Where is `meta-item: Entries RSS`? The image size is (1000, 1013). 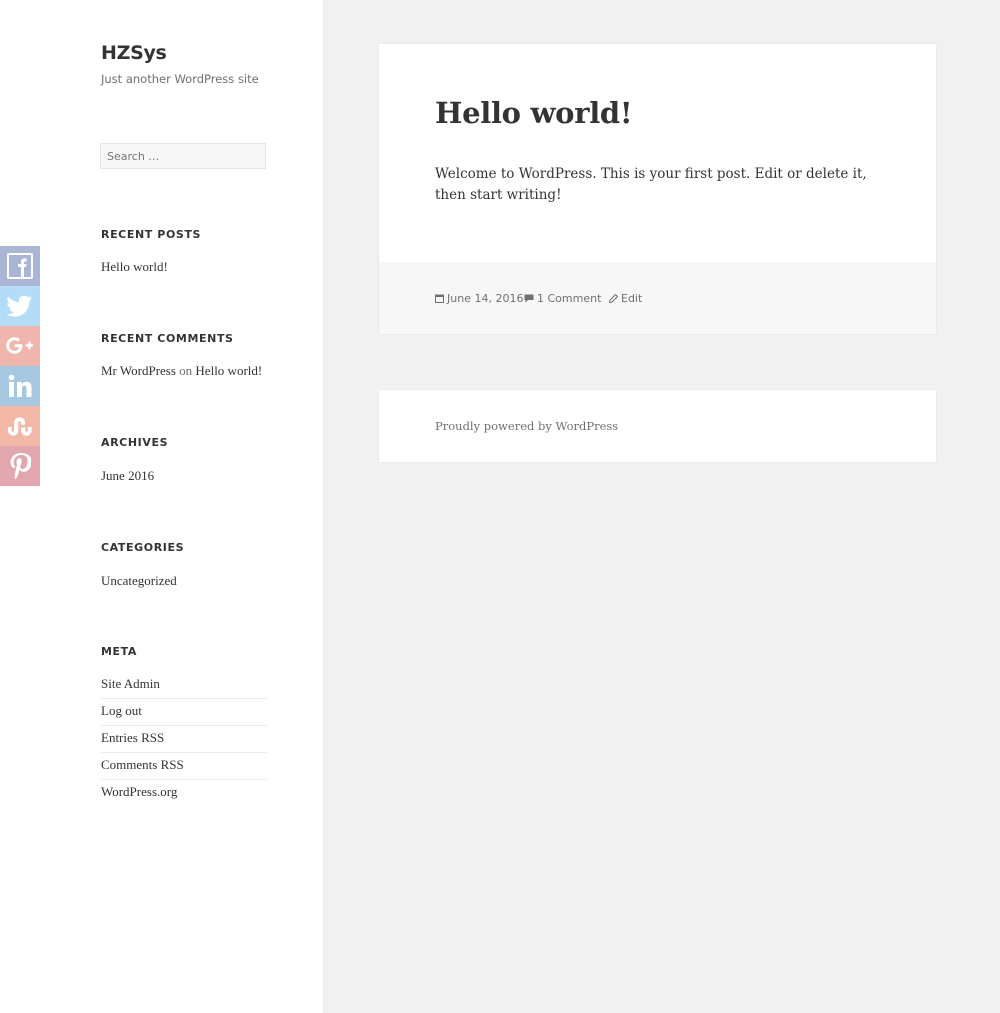 meta-item: Entries RSS is located at coordinates (184, 739).